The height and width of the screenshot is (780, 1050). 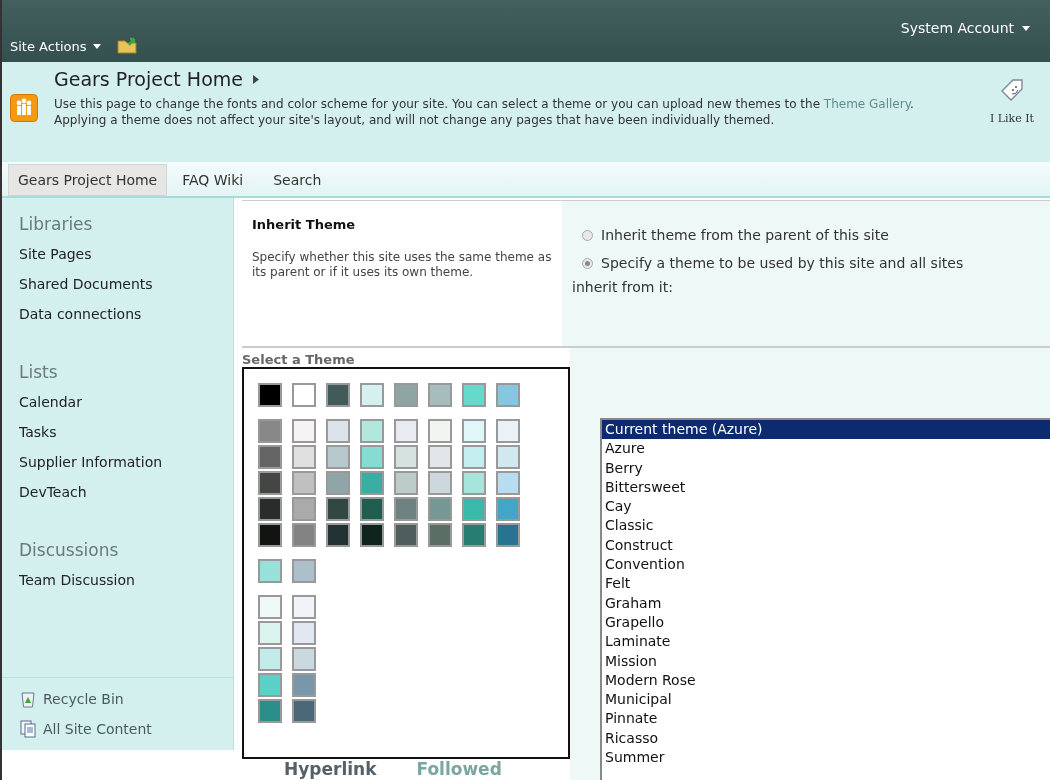 What do you see at coordinates (826, 719) in the screenshot?
I see `theme-option: Pinnate` at bounding box center [826, 719].